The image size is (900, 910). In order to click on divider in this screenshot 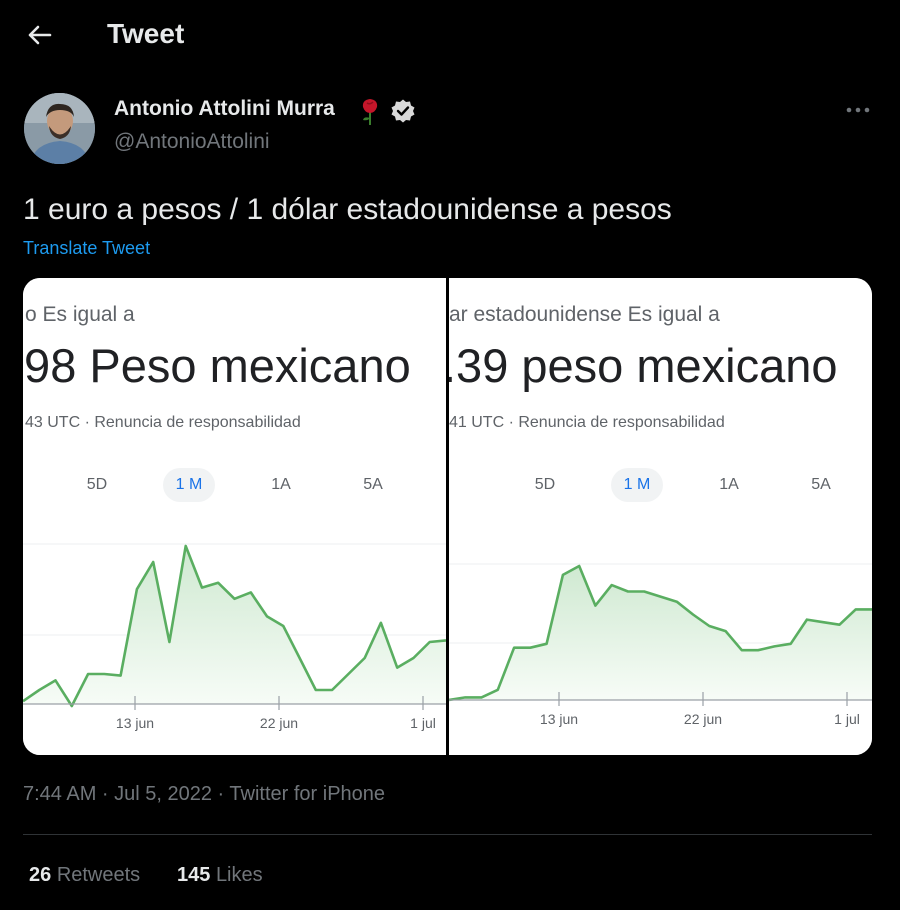, I will do `click(447, 834)`.